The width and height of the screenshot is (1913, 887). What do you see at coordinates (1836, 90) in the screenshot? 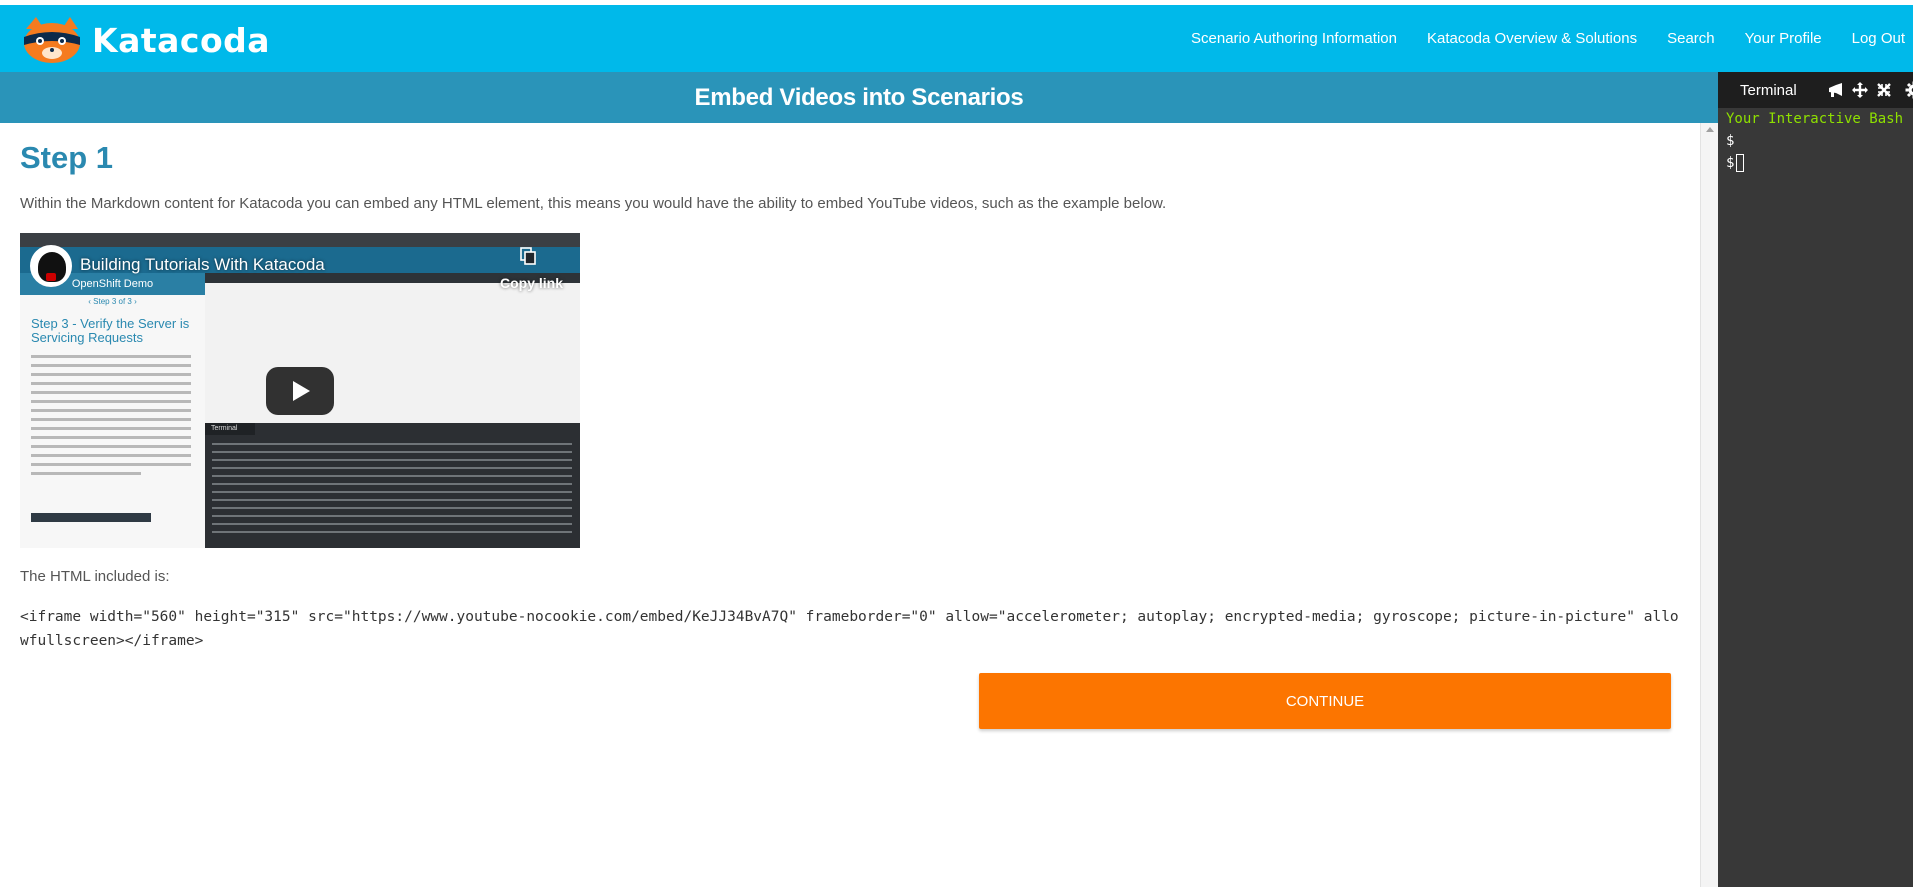
I see `megaphone-icon` at bounding box center [1836, 90].